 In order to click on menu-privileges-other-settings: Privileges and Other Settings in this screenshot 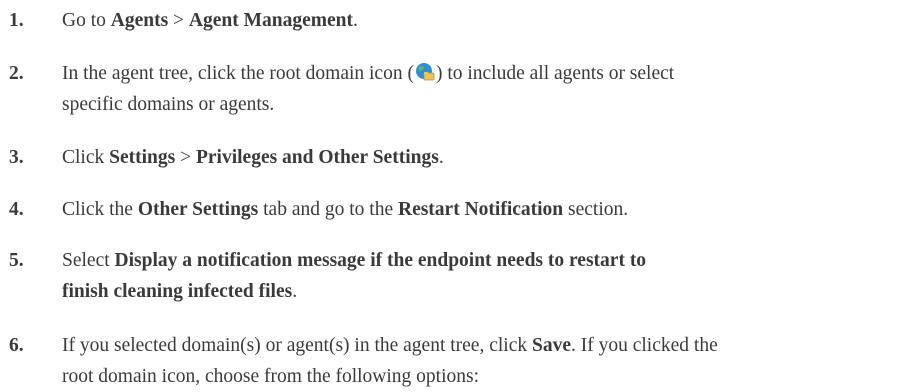, I will do `click(317, 157)`.